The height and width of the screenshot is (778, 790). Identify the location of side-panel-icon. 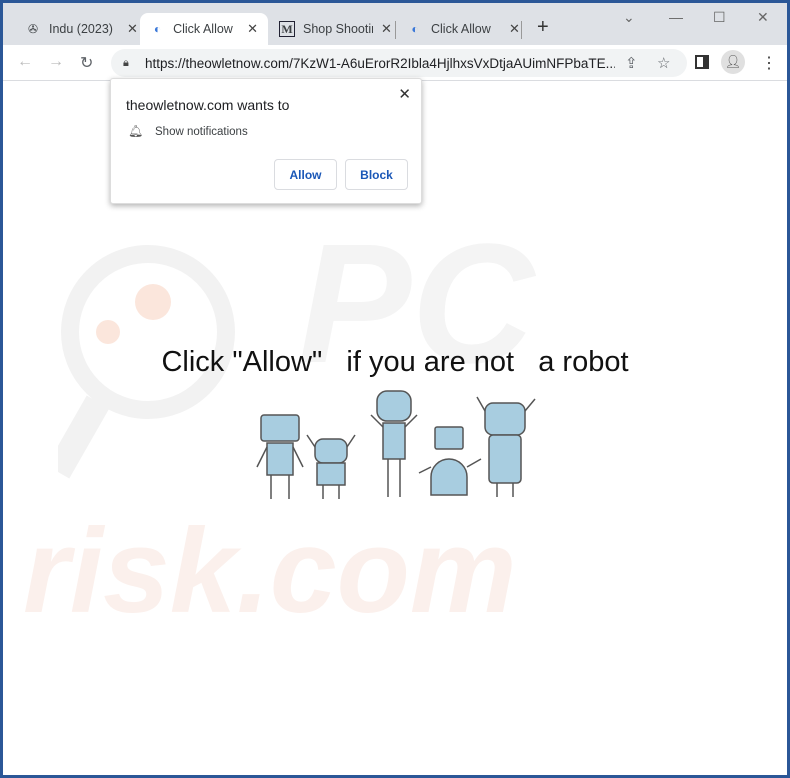
(702, 62).